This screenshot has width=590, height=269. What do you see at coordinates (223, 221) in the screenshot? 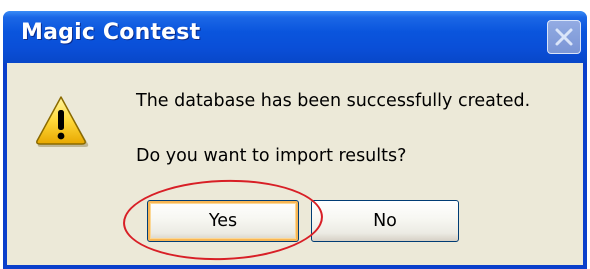
I see `yes-button: Yes` at bounding box center [223, 221].